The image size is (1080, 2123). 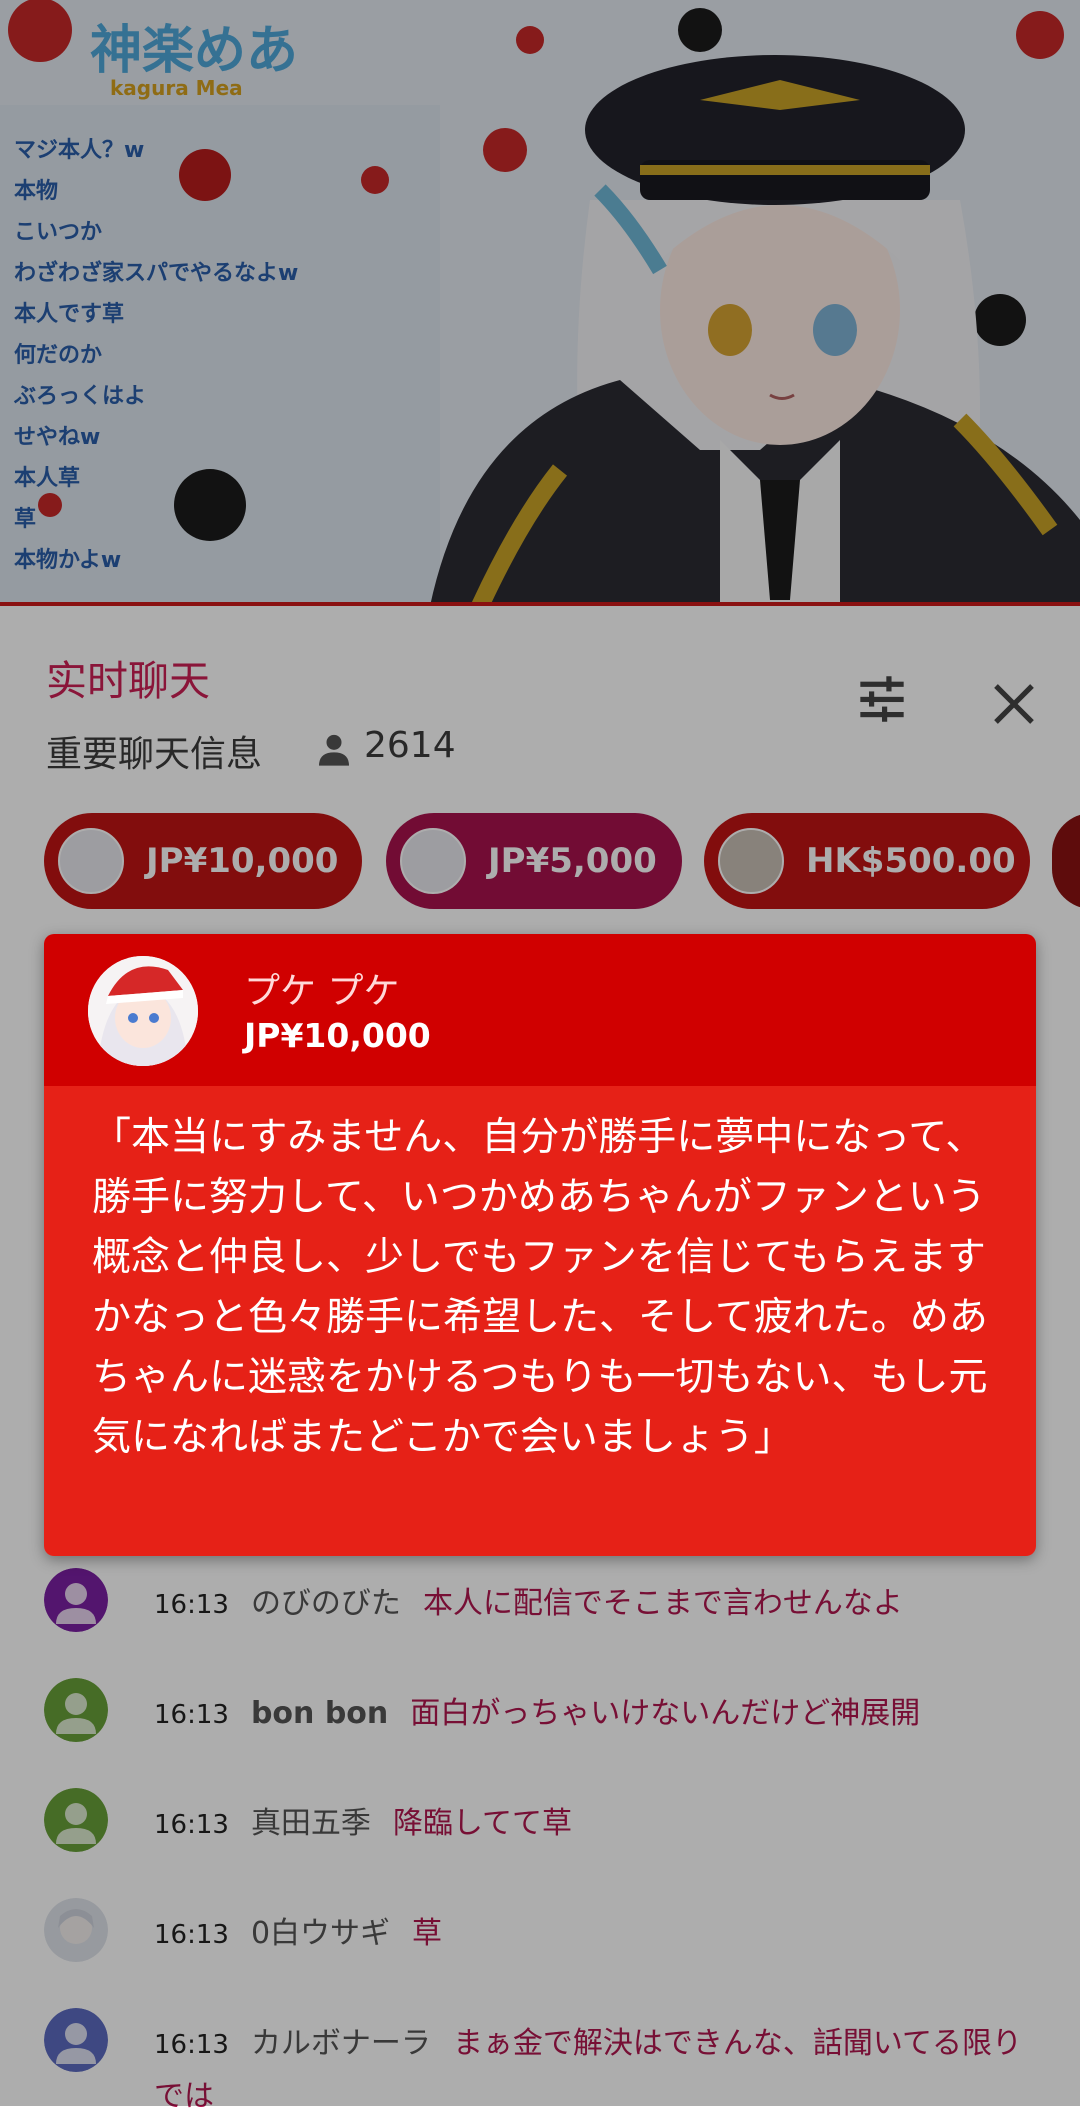 I want to click on superchat-author: プケ プケ, so click(x=321, y=988).